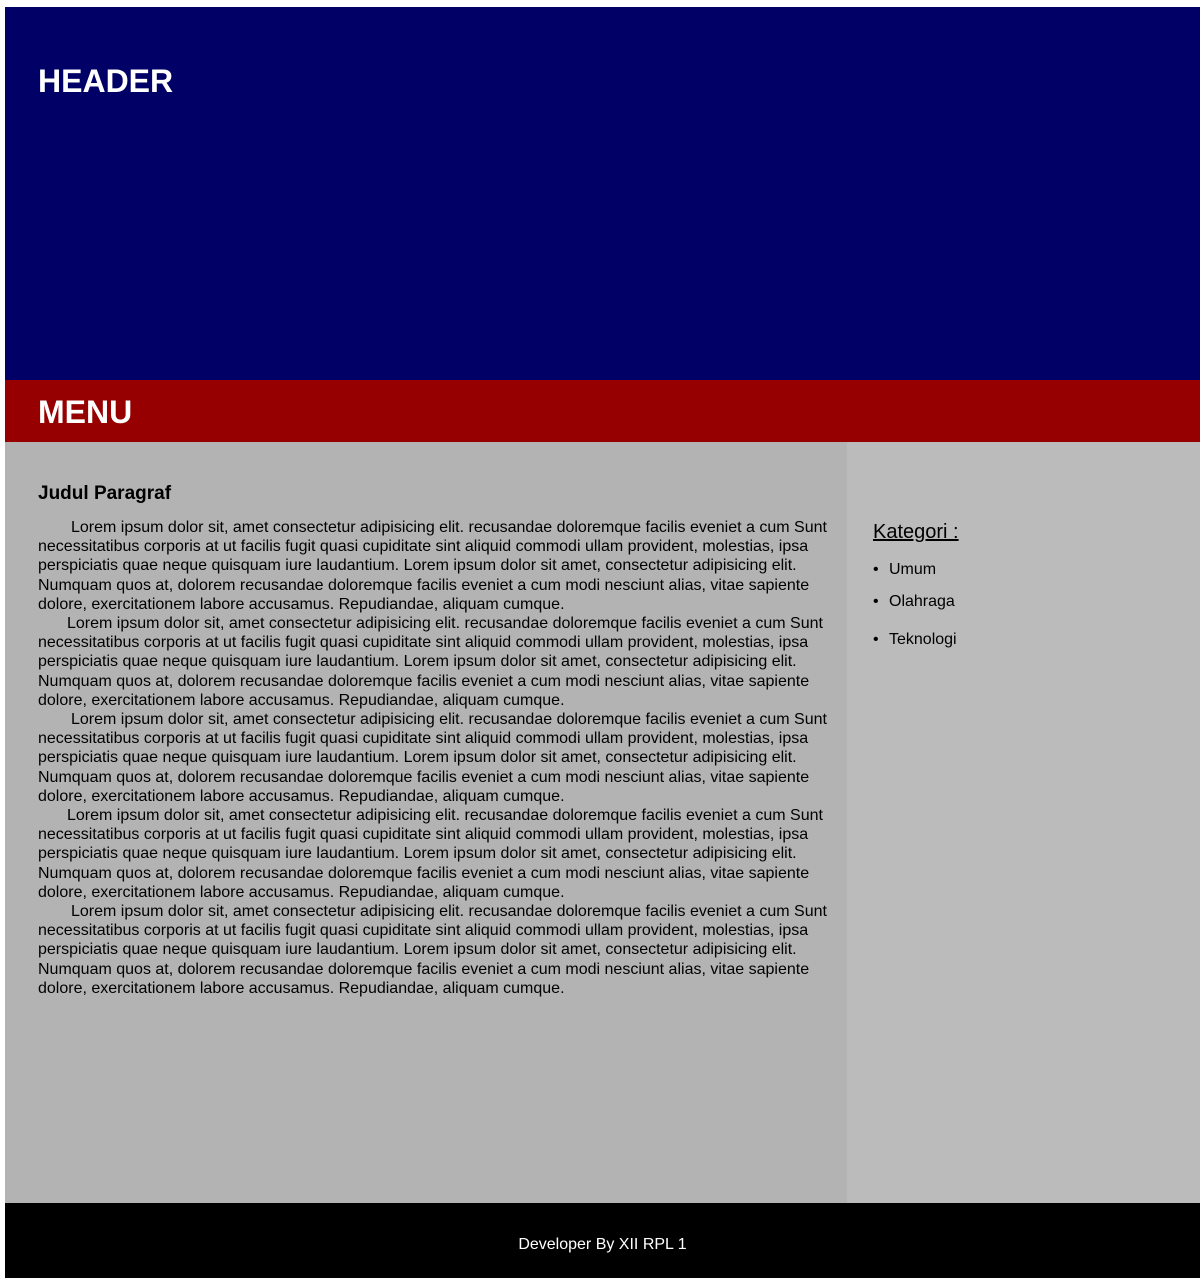 The height and width of the screenshot is (1278, 1200). Describe the element at coordinates (923, 639) in the screenshot. I see `category-label: Teknologi` at that location.